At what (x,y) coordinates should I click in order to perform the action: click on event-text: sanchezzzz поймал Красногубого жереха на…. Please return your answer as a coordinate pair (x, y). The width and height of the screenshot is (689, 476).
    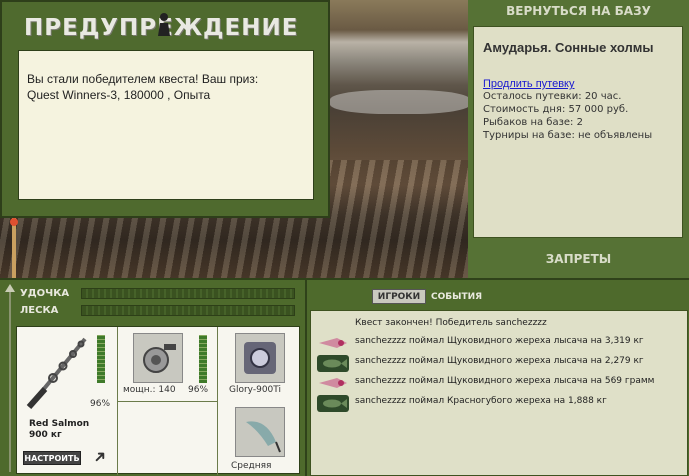
    Looking at the image, I should click on (481, 401).